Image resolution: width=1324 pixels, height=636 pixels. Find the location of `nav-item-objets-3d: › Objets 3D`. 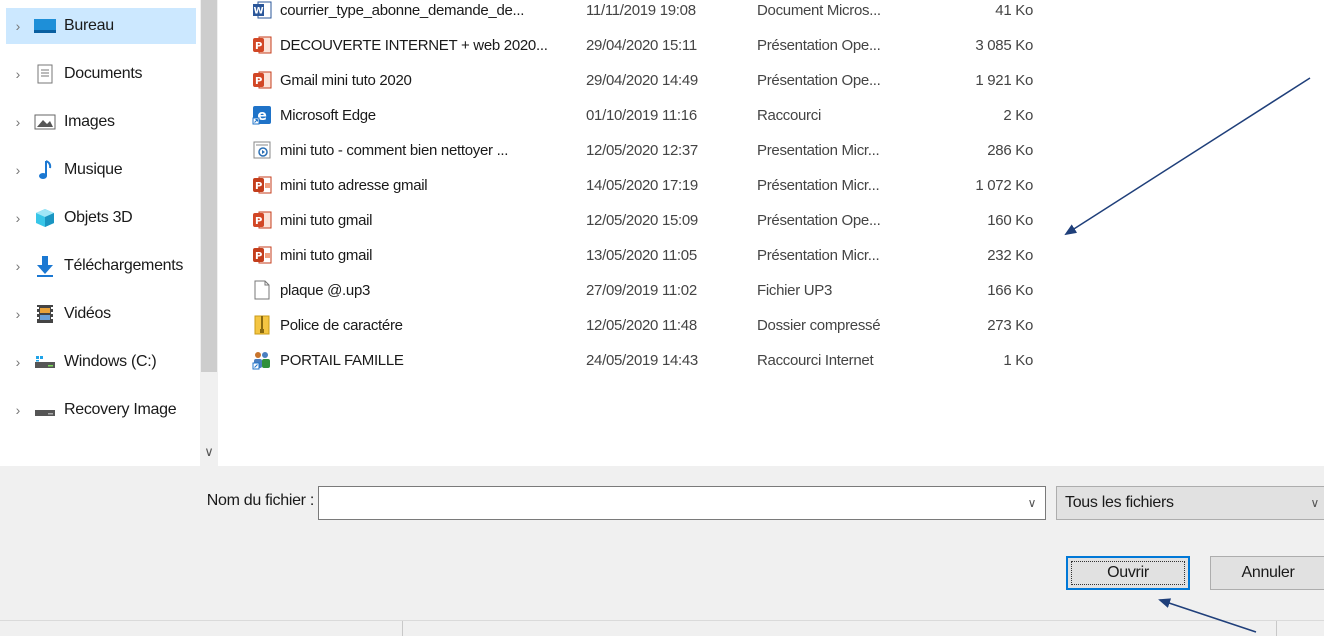

nav-item-objets-3d: › Objets 3D is located at coordinates (101, 218).